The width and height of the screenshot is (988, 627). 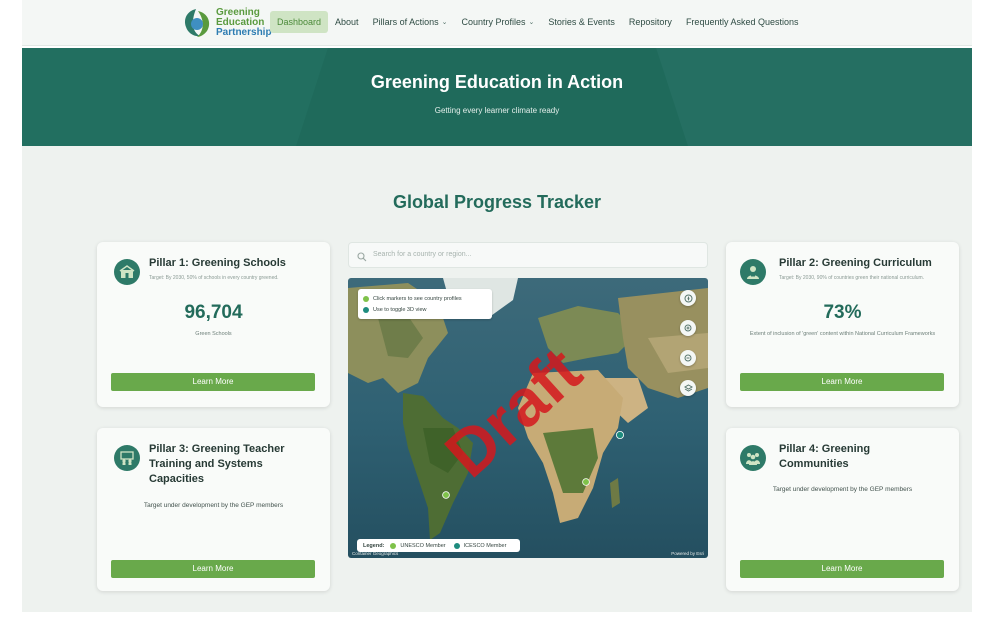 I want to click on map-info-row: Click markers to see country profiles, so click(x=427, y=298).